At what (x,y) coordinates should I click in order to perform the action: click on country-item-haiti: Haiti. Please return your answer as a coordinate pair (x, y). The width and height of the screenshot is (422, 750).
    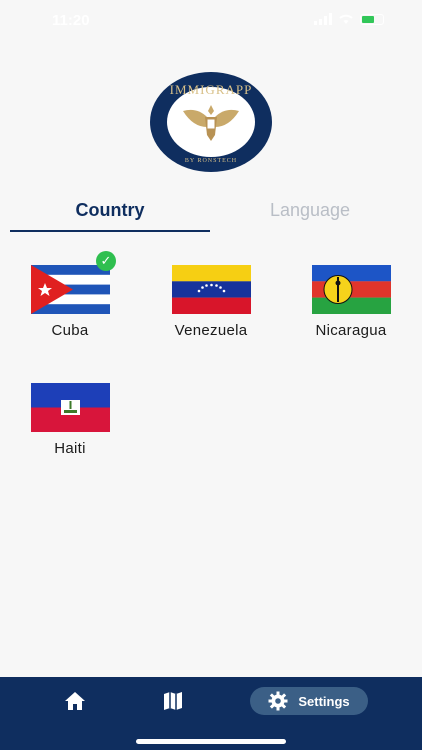
    Looking at the image, I should click on (70, 420).